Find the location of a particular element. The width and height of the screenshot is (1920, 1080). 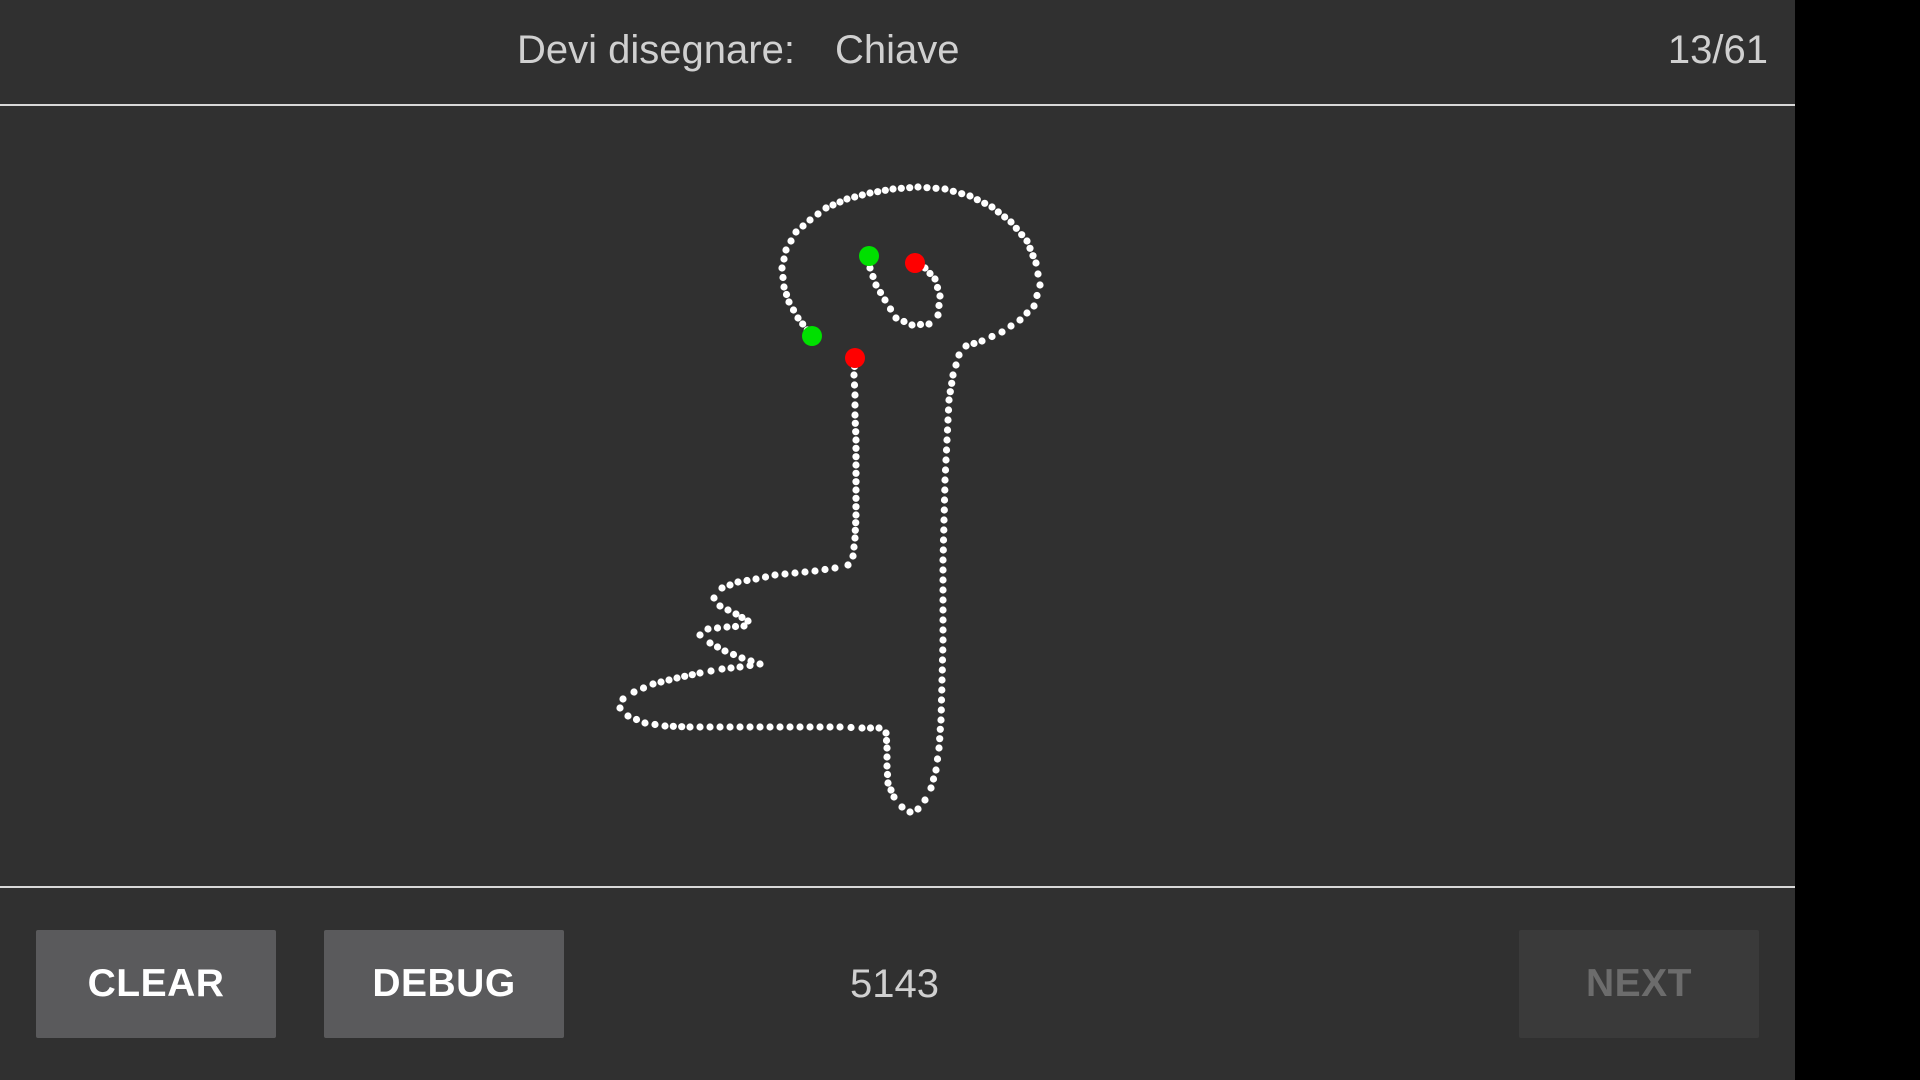

debug-button: DEBUG is located at coordinates (444, 984).